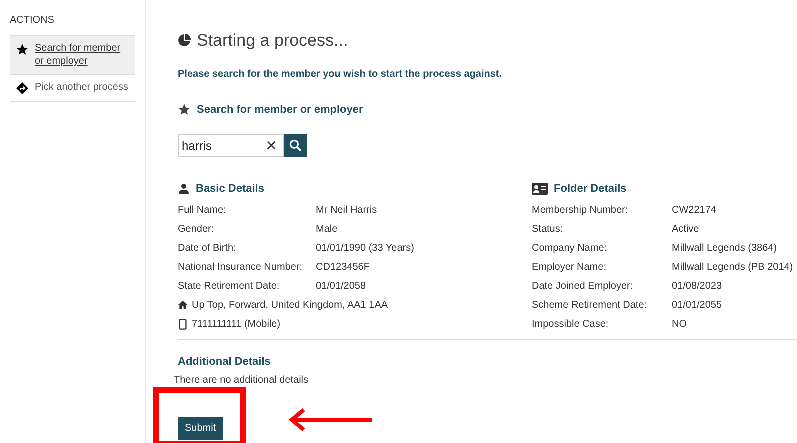 Image resolution: width=797 pixels, height=443 pixels. Describe the element at coordinates (365, 249) in the screenshot. I see `field-value: 01/01/1990 (33 Years)` at that location.